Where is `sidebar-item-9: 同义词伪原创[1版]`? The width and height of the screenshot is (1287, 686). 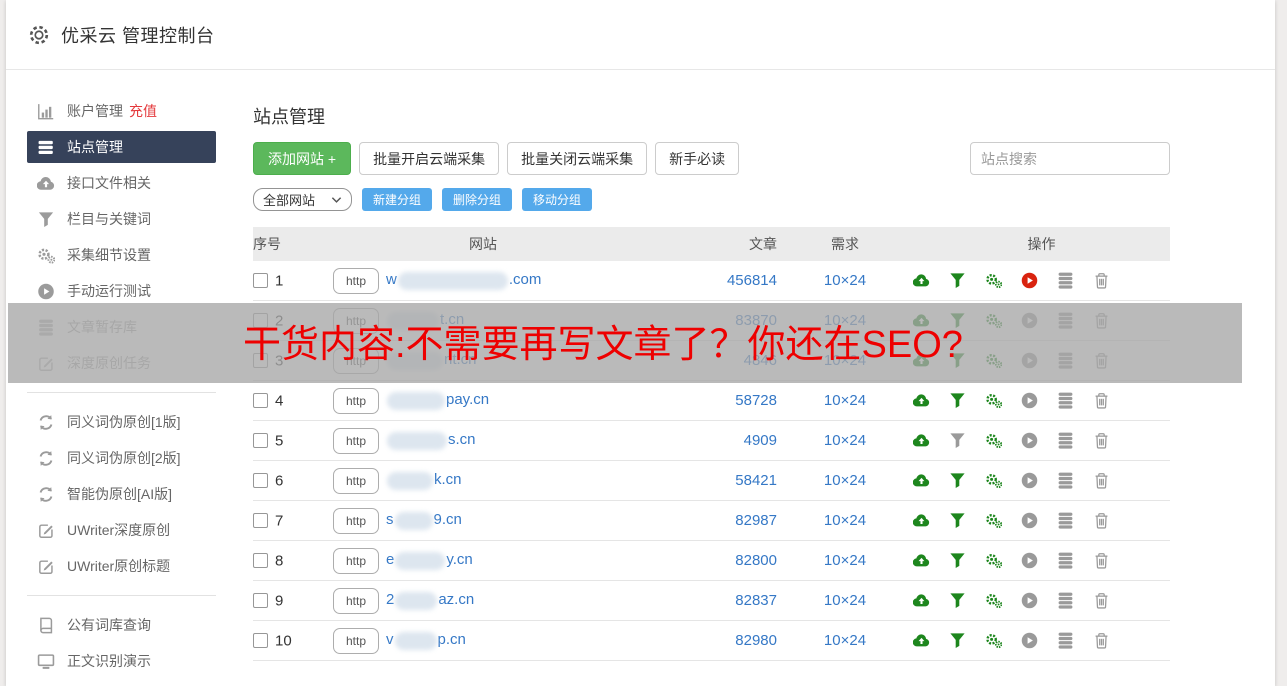
sidebar-item-9: 同义词伪原创[1版] is located at coordinates (121, 422).